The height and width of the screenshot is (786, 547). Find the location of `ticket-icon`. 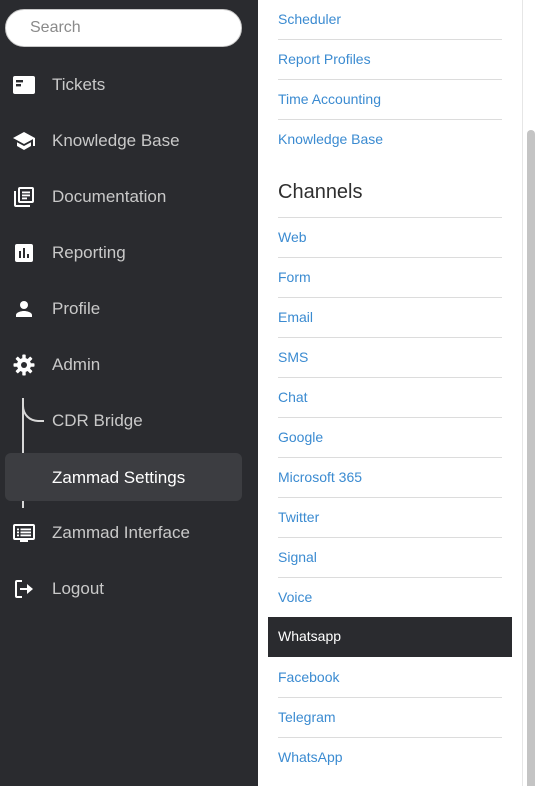

ticket-icon is located at coordinates (24, 85).